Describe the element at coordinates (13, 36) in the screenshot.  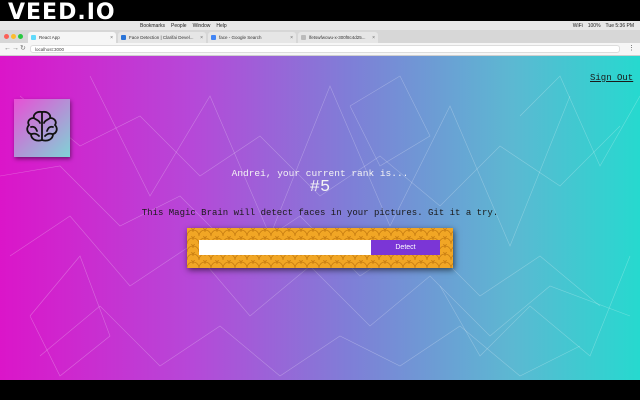
I see `minimize-window-dot` at that location.